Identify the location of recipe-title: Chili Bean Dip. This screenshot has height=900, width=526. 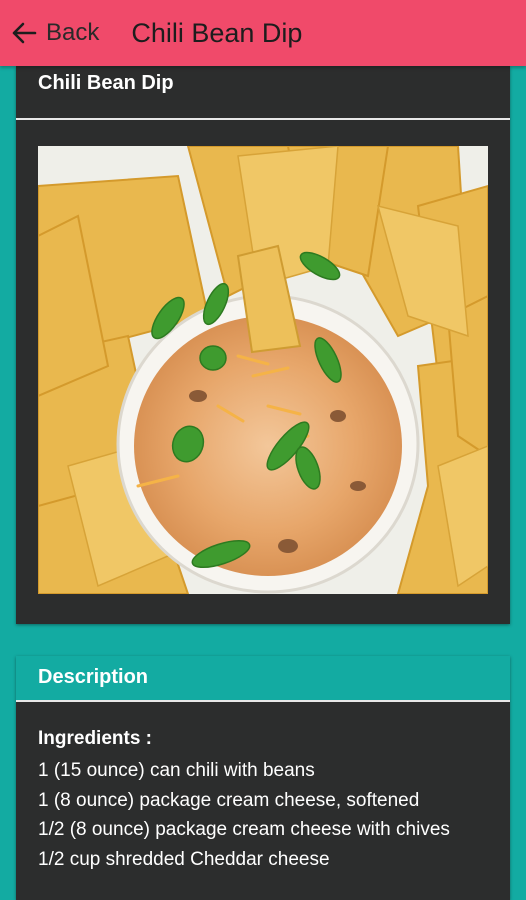
(263, 93).